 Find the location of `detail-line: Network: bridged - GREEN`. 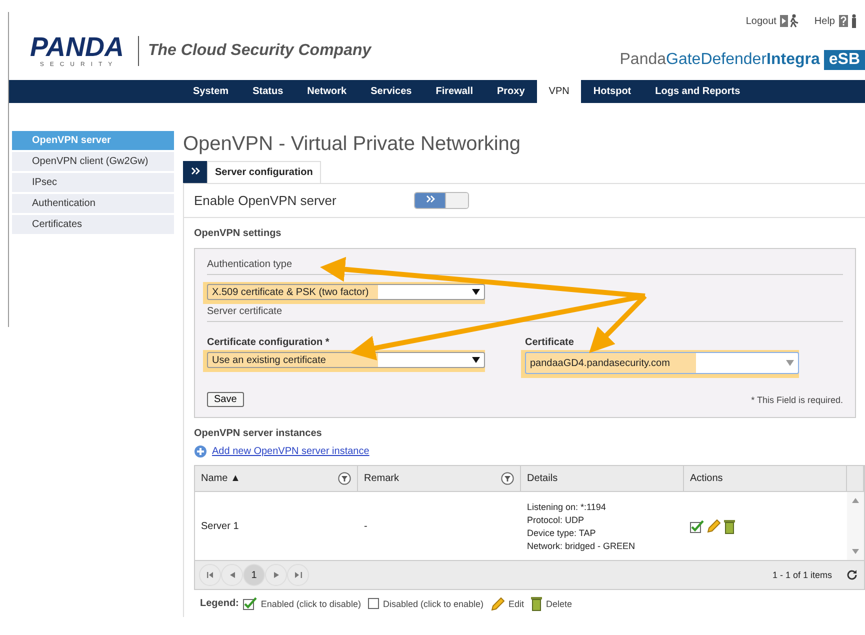

detail-line: Network: bridged - GREEN is located at coordinates (581, 545).